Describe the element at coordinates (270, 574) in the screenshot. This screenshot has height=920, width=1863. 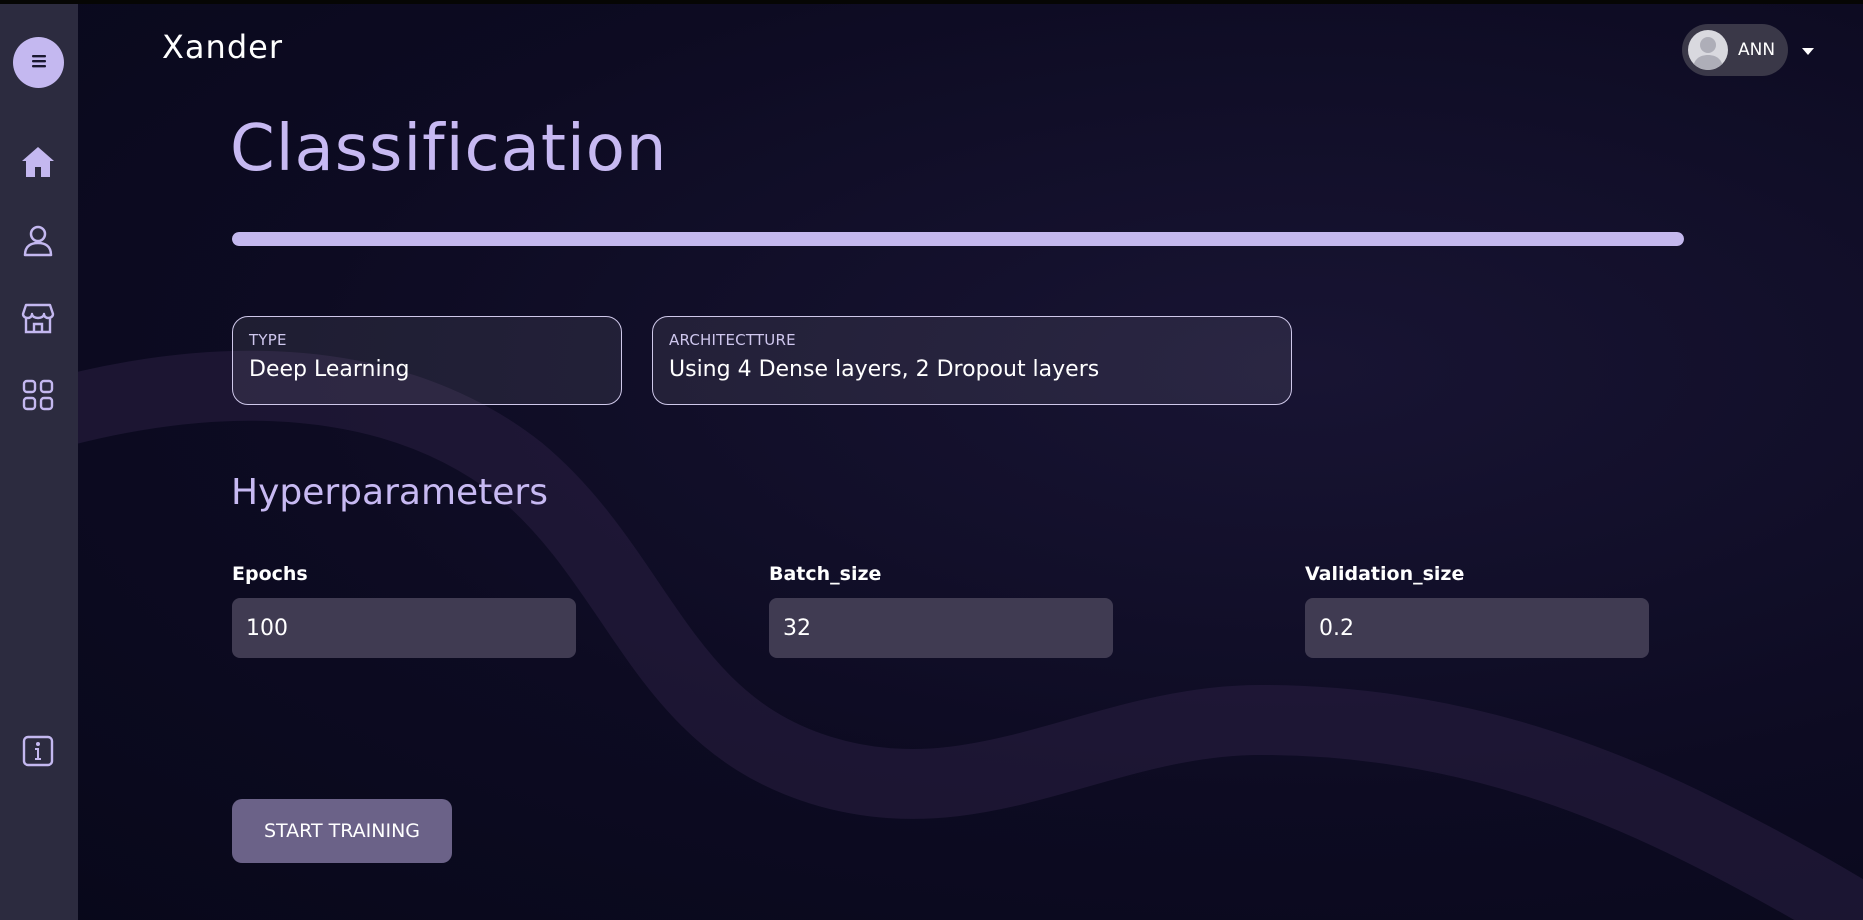
I see `epochs-label: Epochs` at that location.